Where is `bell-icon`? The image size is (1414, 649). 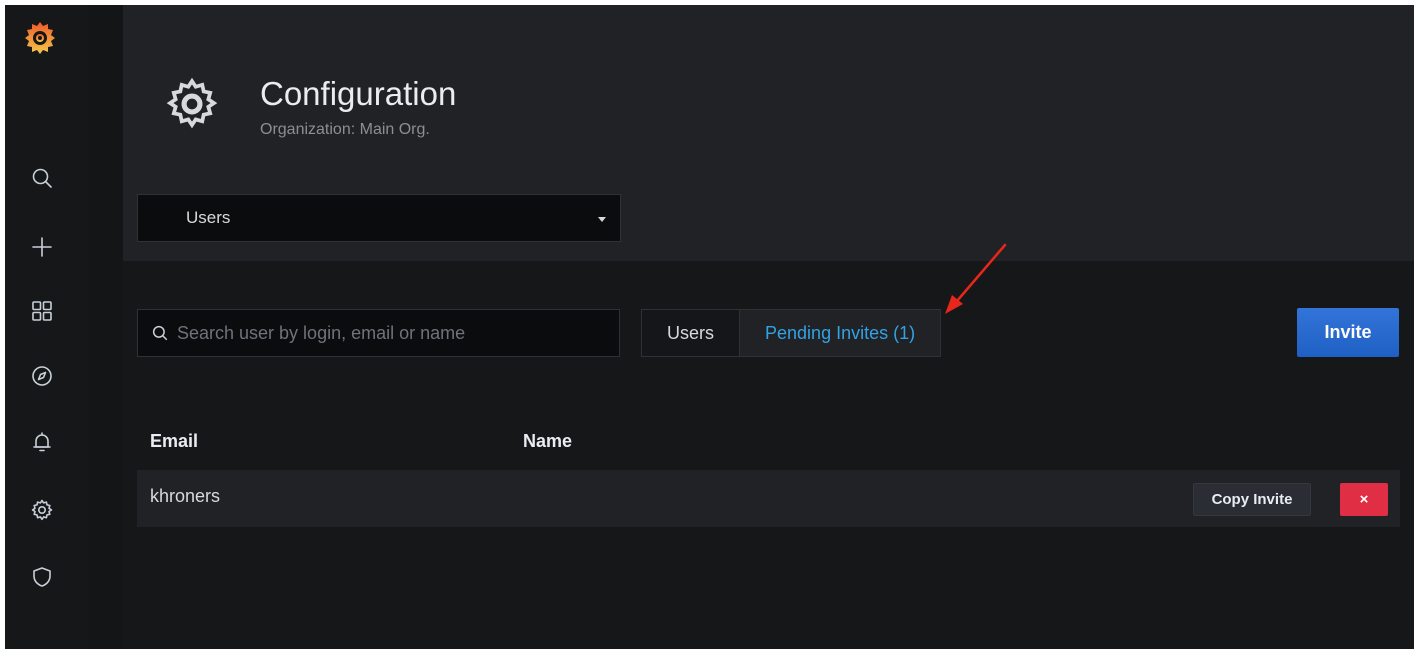
bell-icon is located at coordinates (42, 442).